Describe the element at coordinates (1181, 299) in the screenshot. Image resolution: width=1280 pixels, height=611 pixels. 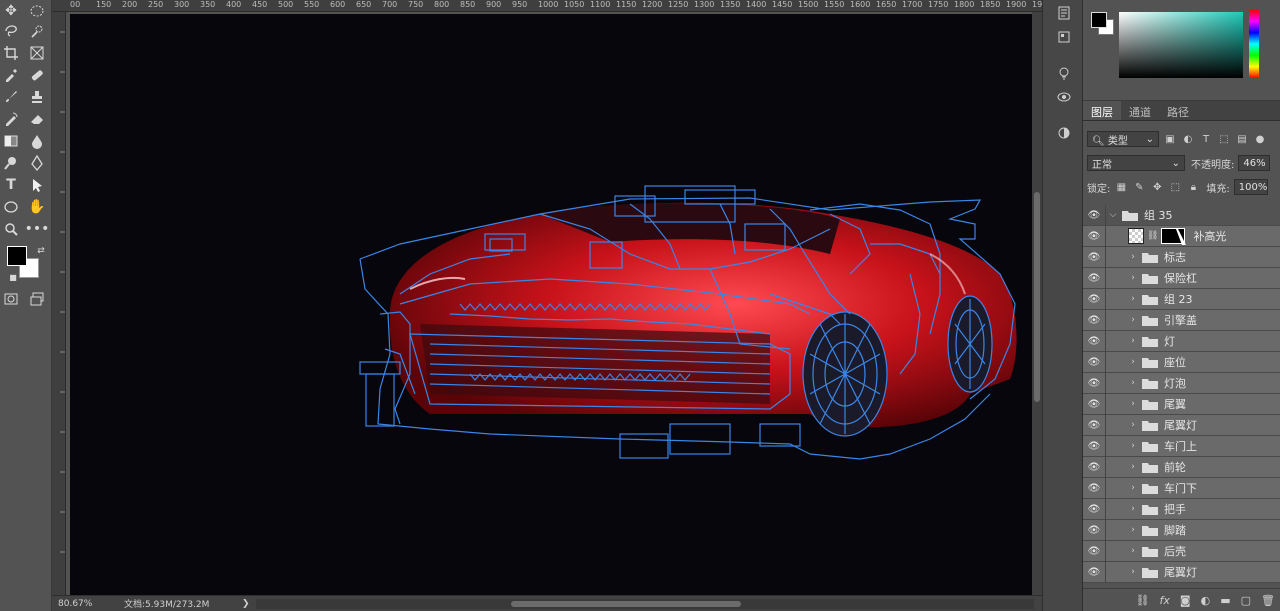
I see `layer-folder-row: 👁︎ › 组 23` at that location.